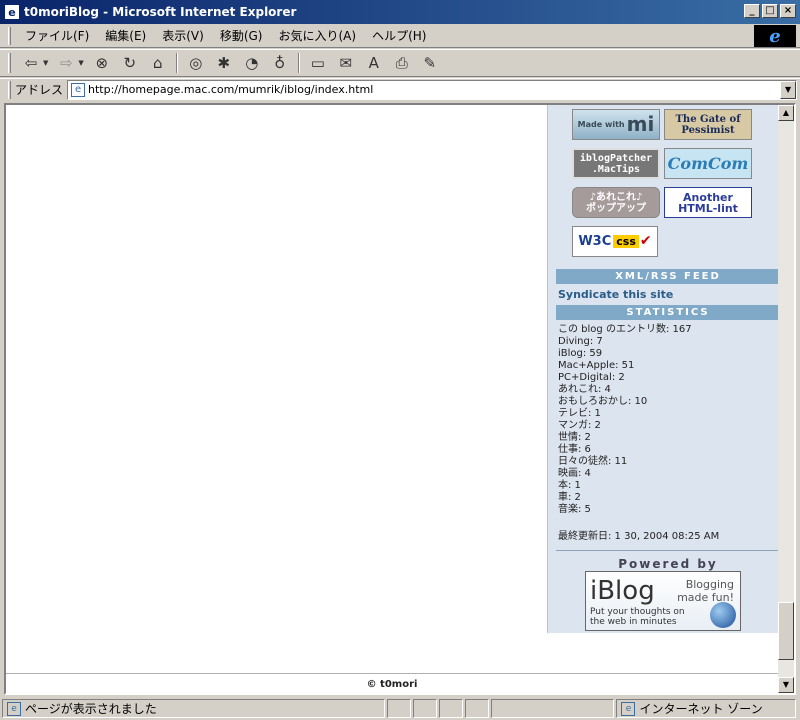 The width and height of the screenshot is (800, 720). Describe the element at coordinates (616, 197) in the screenshot. I see `popup-line1: ♪あれこれ♪` at that location.